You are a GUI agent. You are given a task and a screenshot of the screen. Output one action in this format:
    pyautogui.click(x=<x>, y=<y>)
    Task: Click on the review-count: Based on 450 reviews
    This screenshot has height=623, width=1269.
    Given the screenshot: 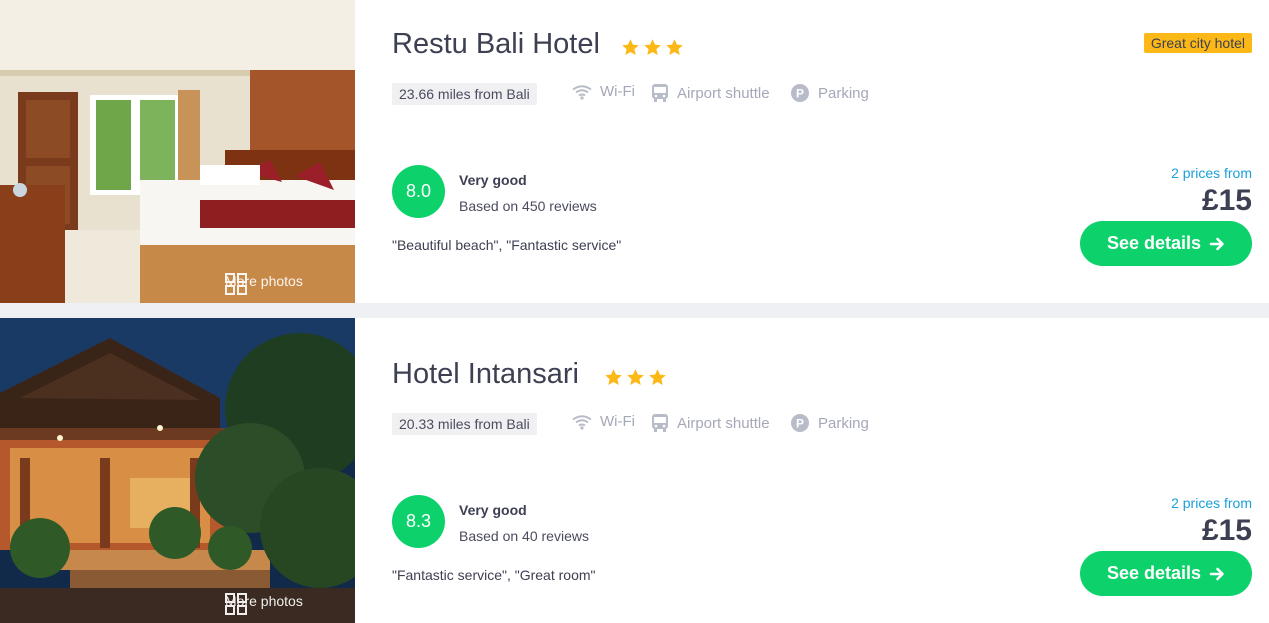 What is the action you would take?
    pyautogui.click(x=528, y=206)
    